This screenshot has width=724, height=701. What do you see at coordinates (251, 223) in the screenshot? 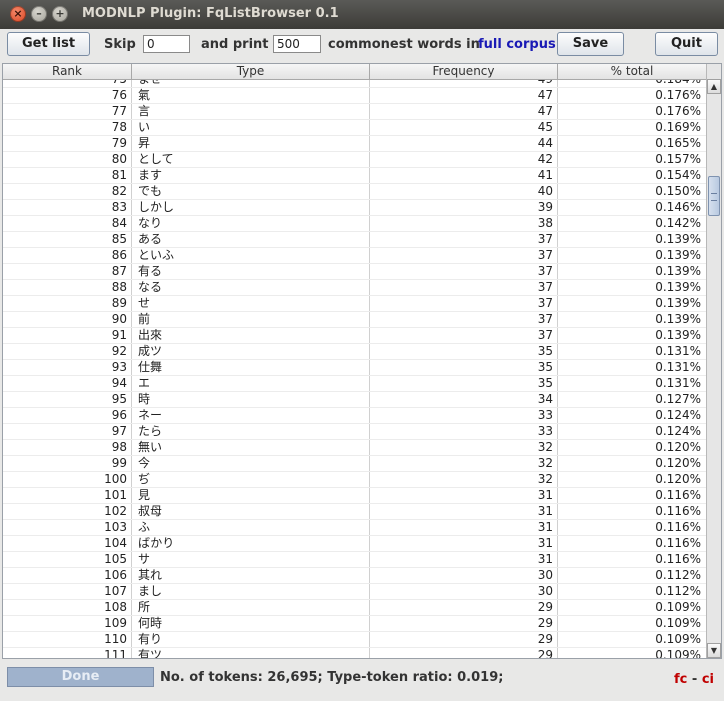
I see `type-cell: なり` at bounding box center [251, 223].